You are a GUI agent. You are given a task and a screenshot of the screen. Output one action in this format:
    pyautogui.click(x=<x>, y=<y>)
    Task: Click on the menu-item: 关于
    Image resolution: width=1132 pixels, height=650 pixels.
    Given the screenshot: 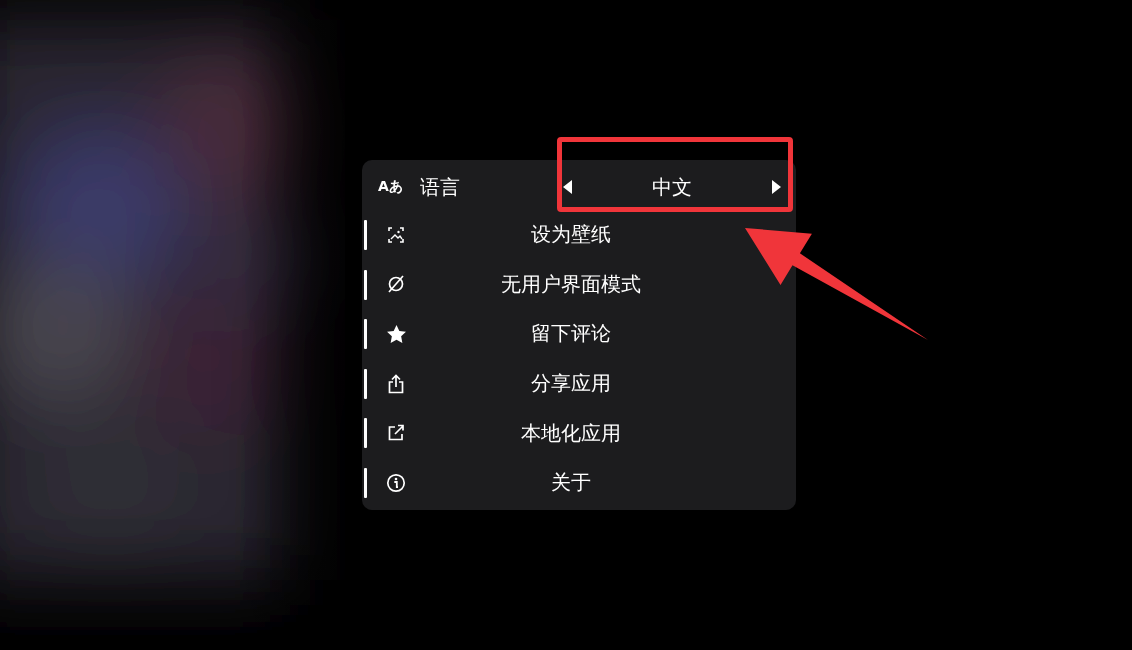 What is the action you would take?
    pyautogui.click(x=571, y=483)
    